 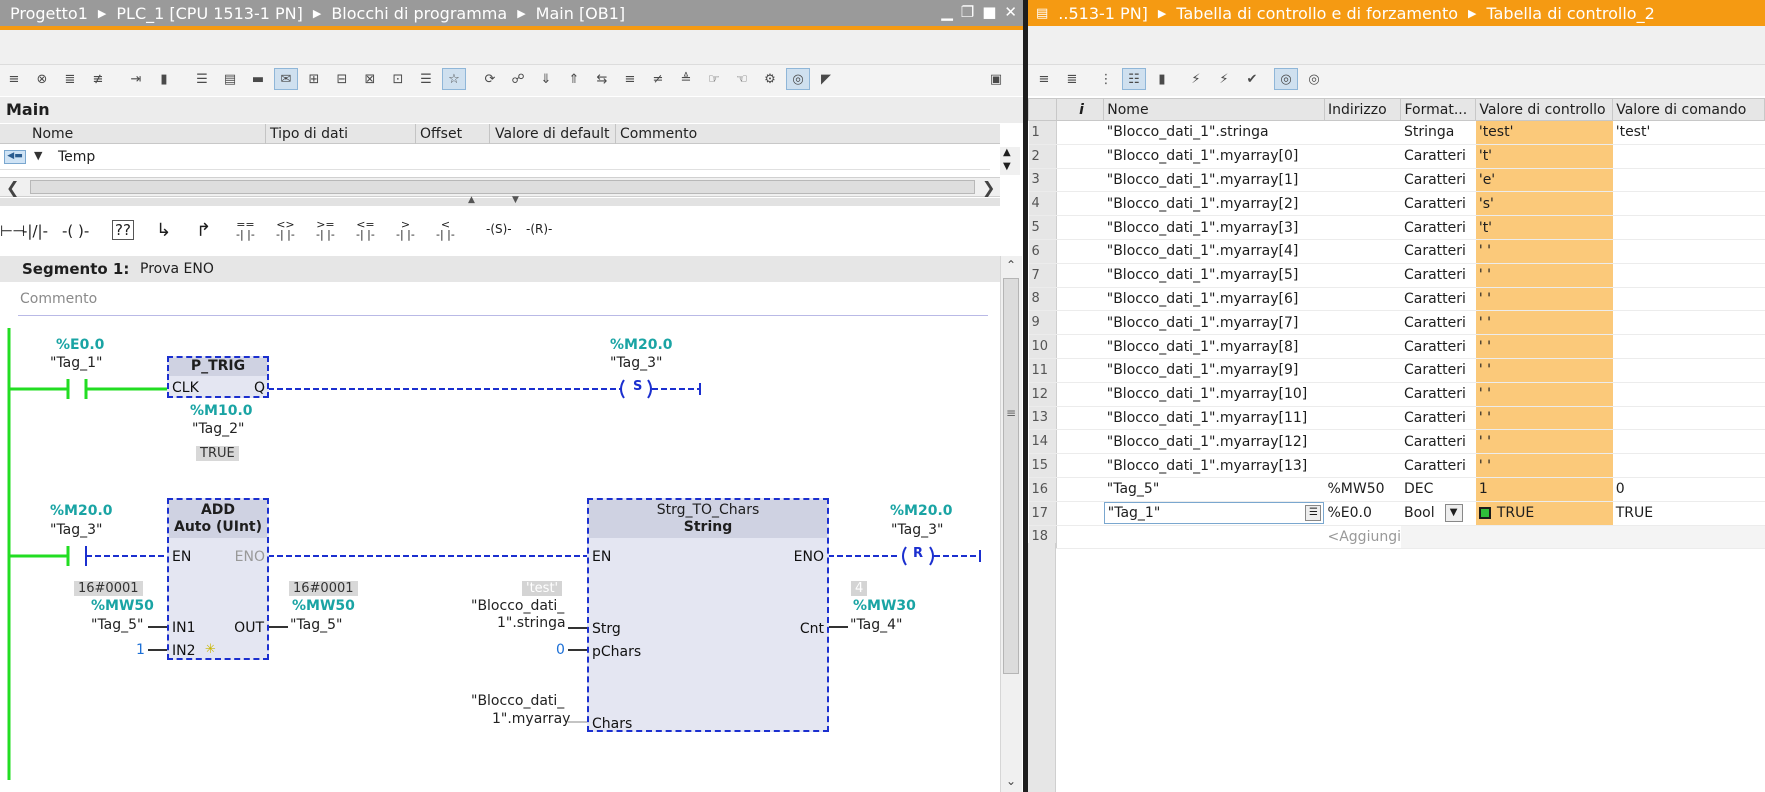 I want to click on empty-box-icon: ??, so click(x=123, y=230).